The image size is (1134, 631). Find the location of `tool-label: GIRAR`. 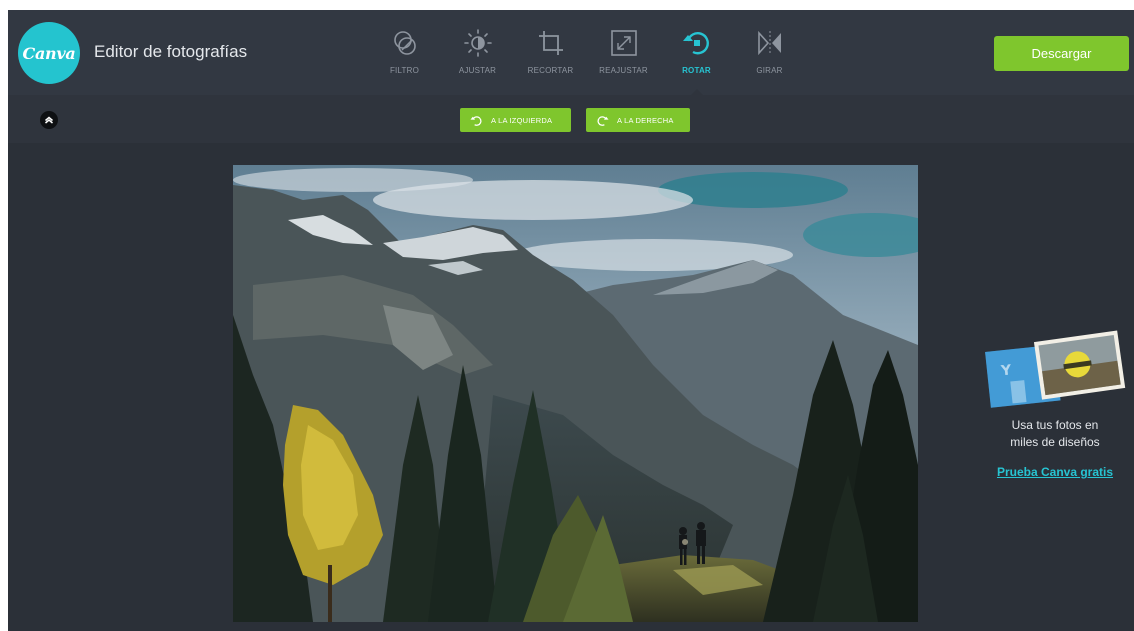

tool-label: GIRAR is located at coordinates (769, 70).